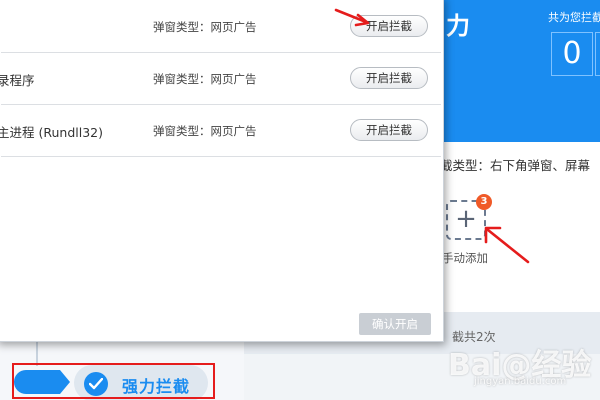 The height and width of the screenshot is (400, 600). I want to click on confirm-enable-button: 确认开启, so click(395, 324).